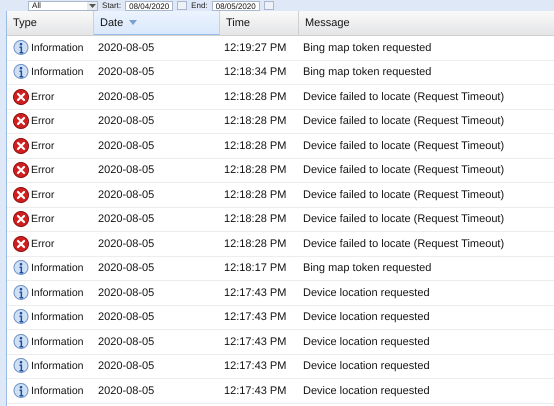 This screenshot has width=554, height=406. I want to click on table-cell: 12:18:17 PM, so click(255, 268).